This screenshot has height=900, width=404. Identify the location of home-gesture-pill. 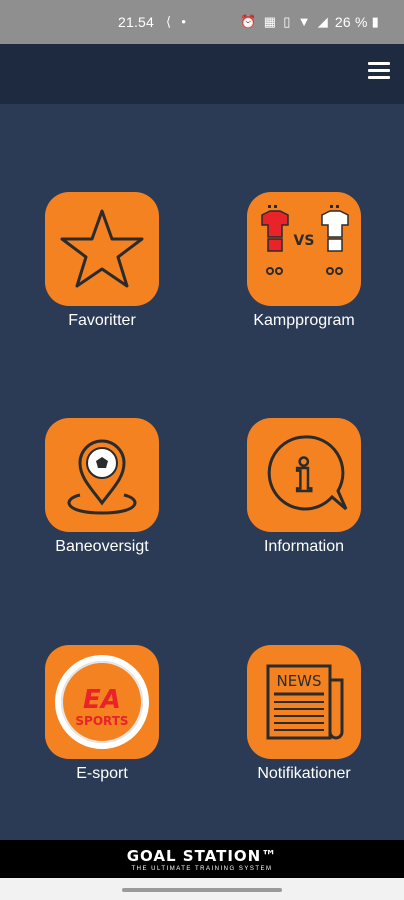
(202, 890).